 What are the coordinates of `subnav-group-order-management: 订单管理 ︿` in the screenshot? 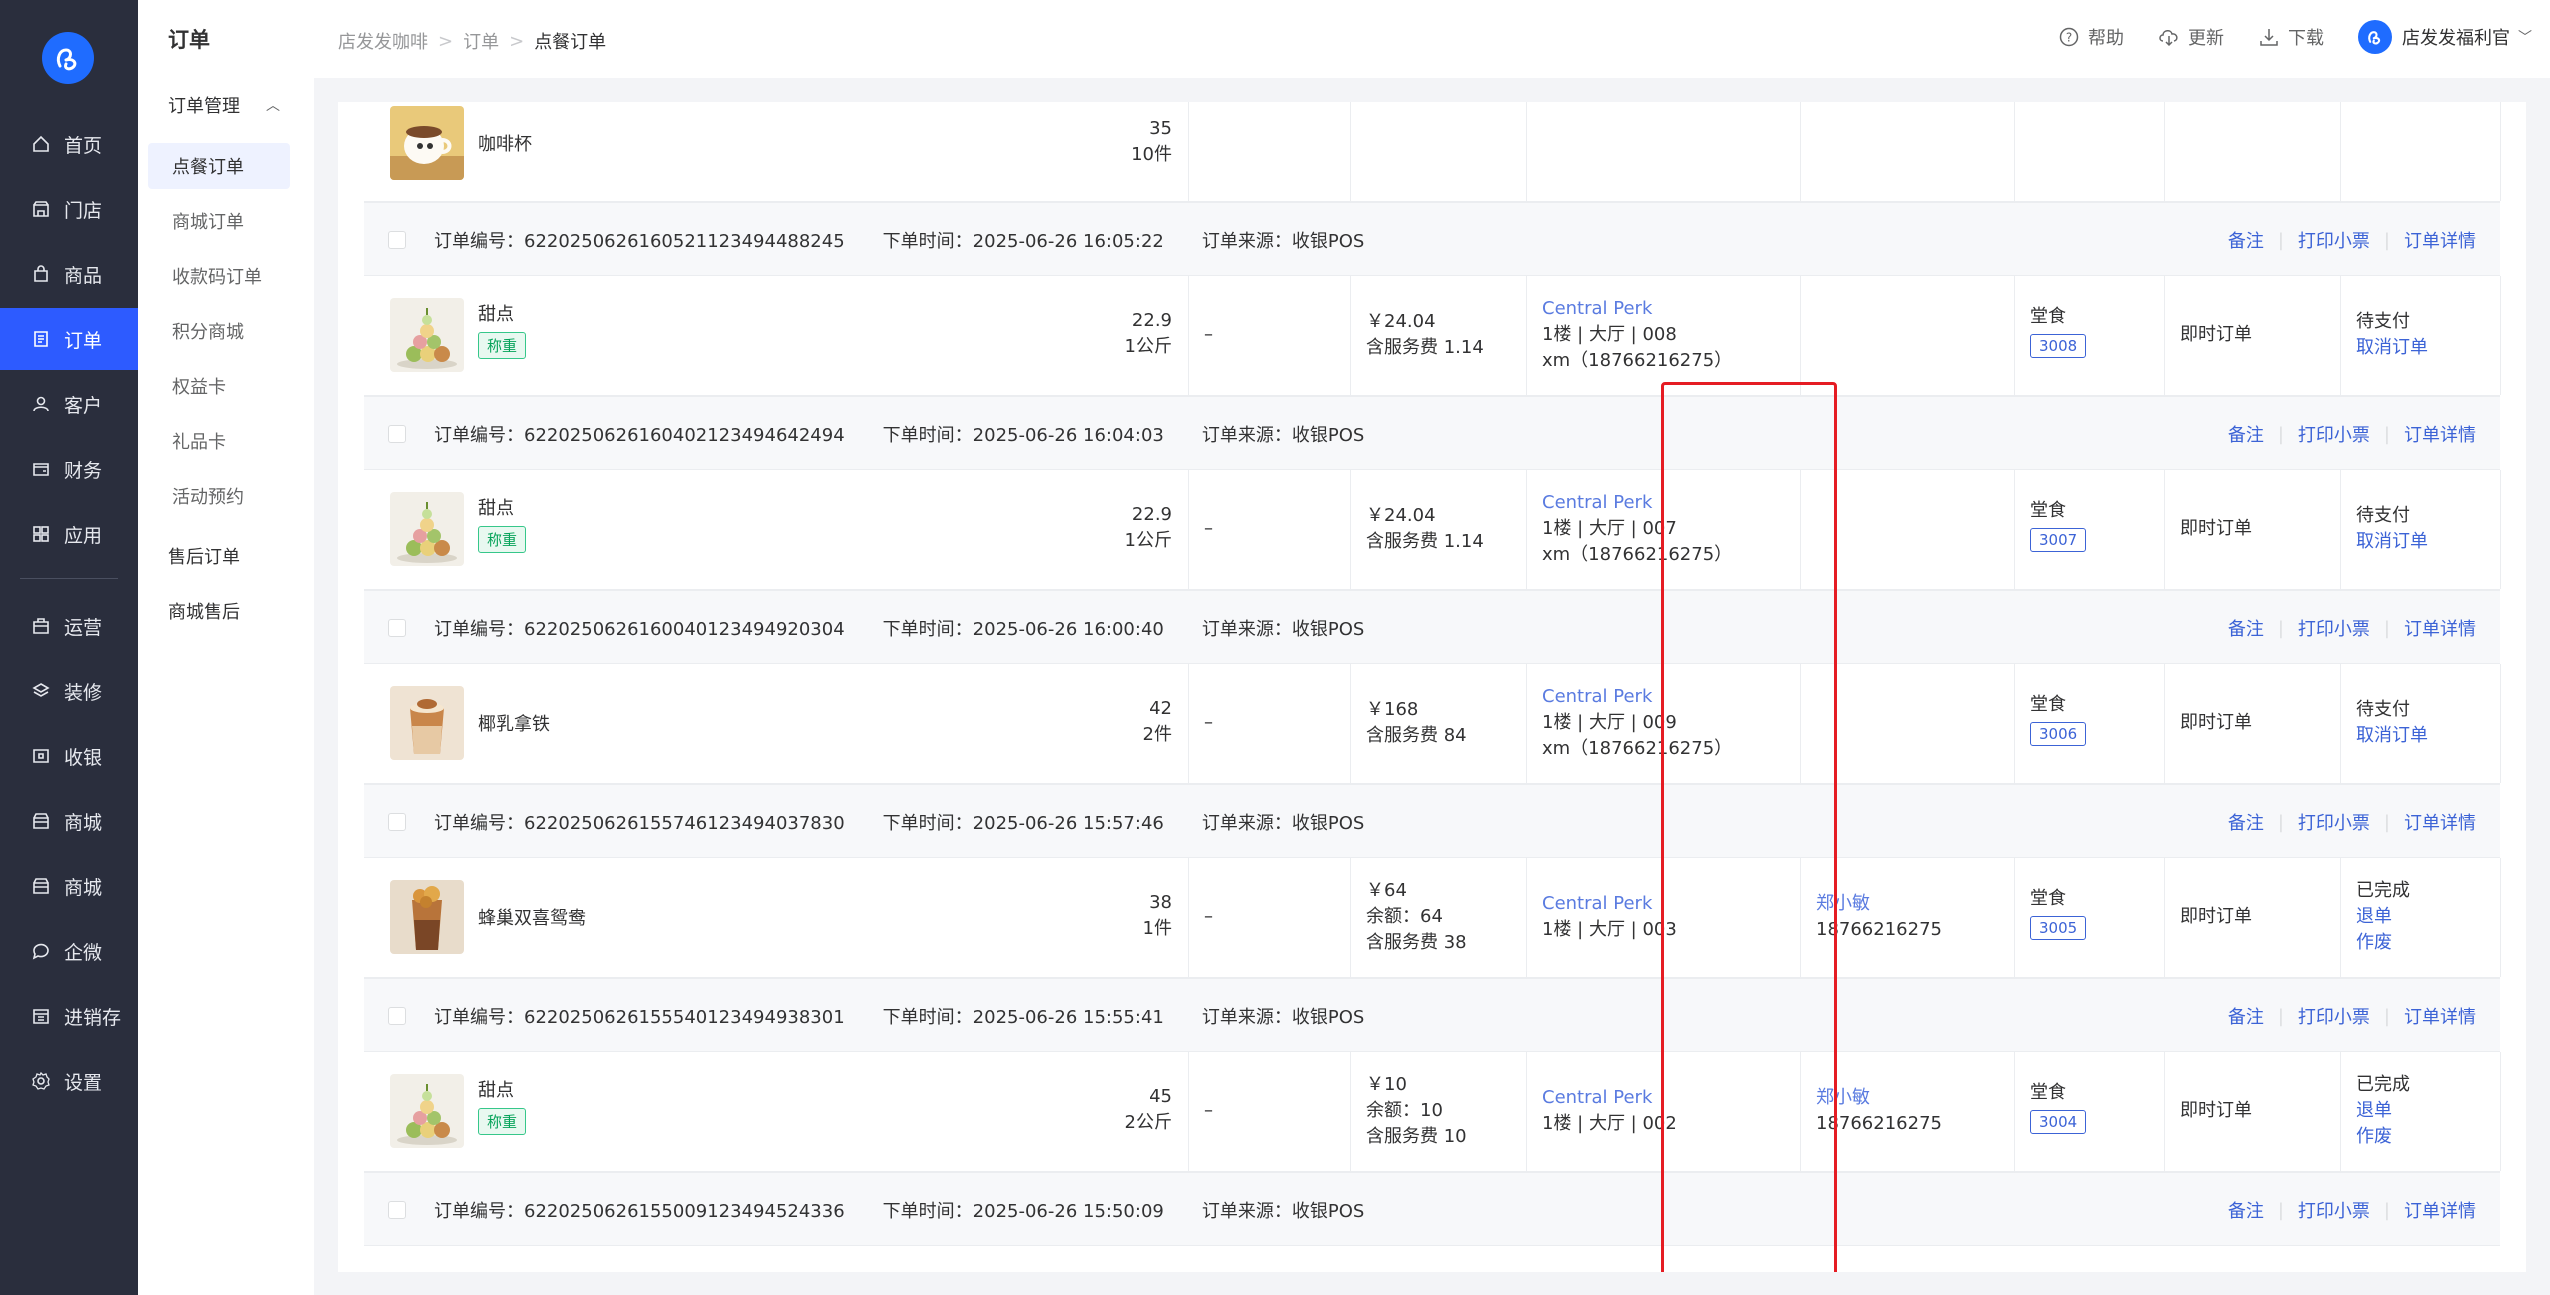 It's located at (224, 105).